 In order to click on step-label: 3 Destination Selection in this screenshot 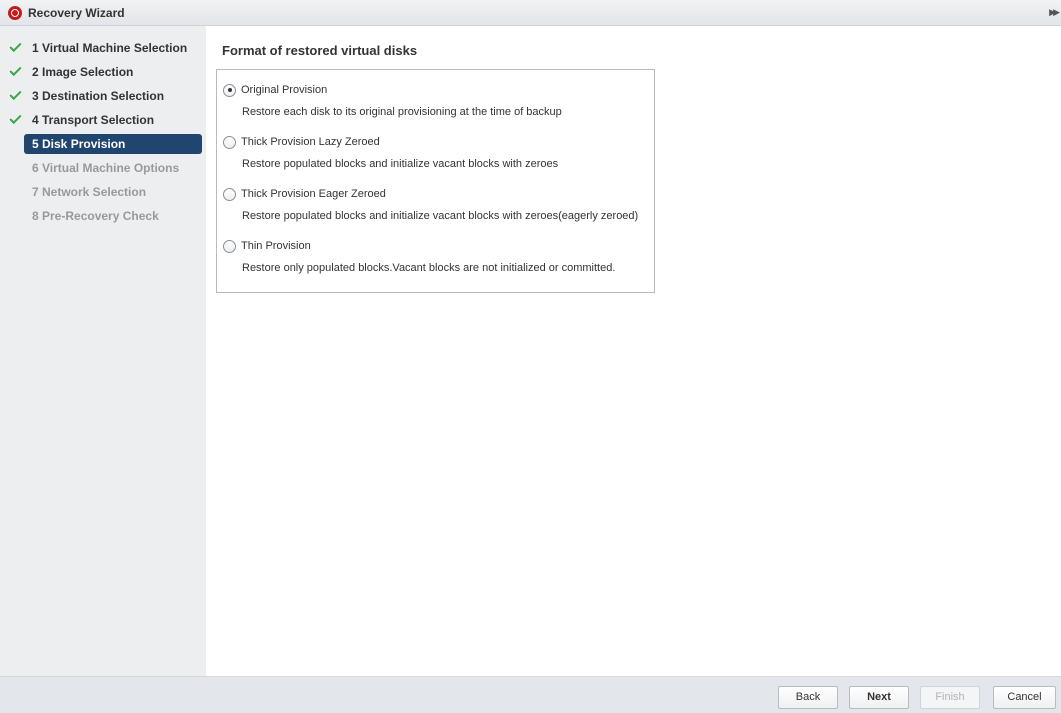, I will do `click(98, 96)`.